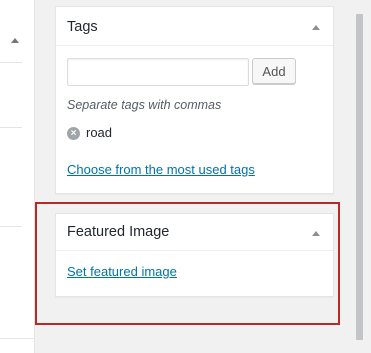  Describe the element at coordinates (99, 132) in the screenshot. I see `tag-name: road` at that location.